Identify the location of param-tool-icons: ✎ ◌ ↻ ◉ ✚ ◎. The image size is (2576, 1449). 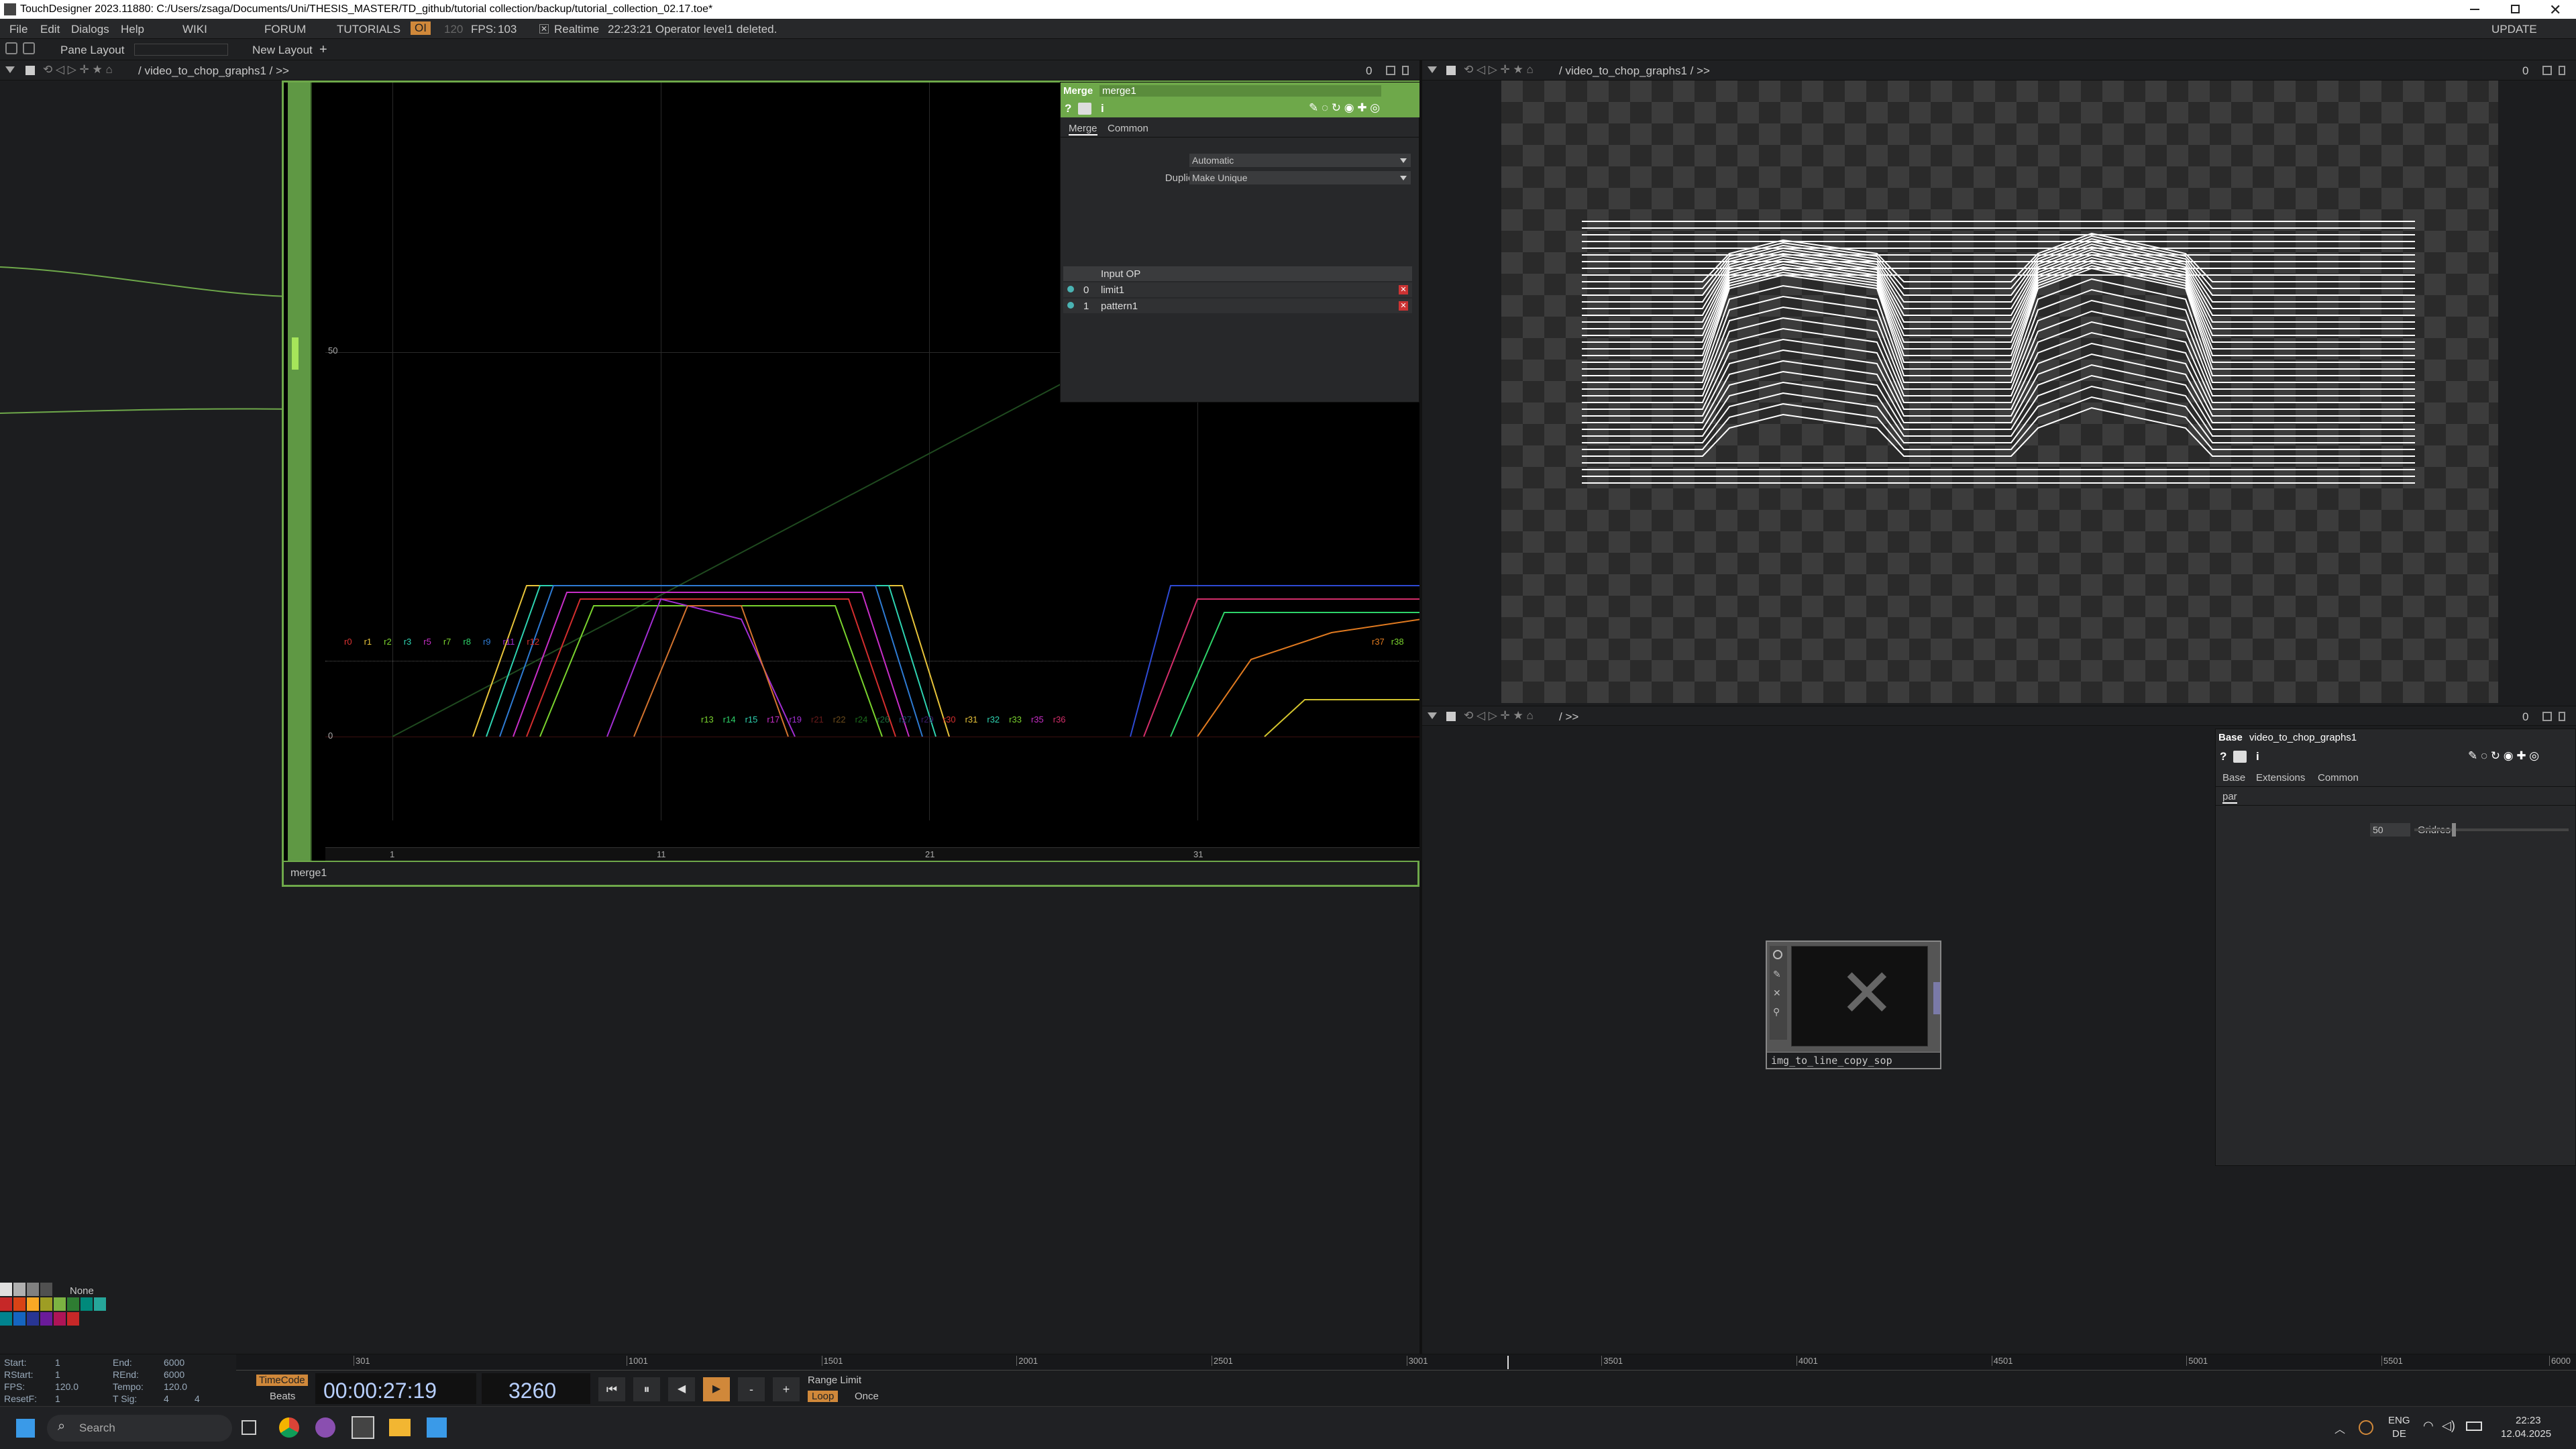
(2503, 756).